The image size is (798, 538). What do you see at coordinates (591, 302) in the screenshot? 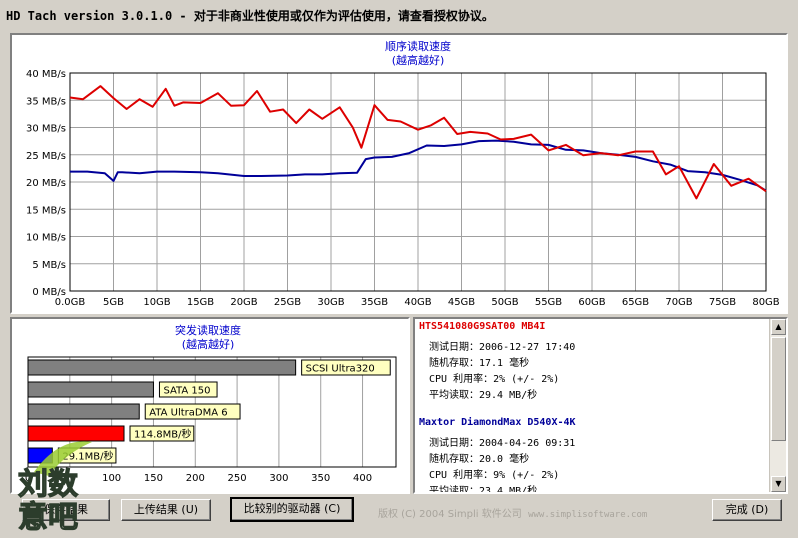
I see `x-tick-label: 60GB` at bounding box center [591, 302].